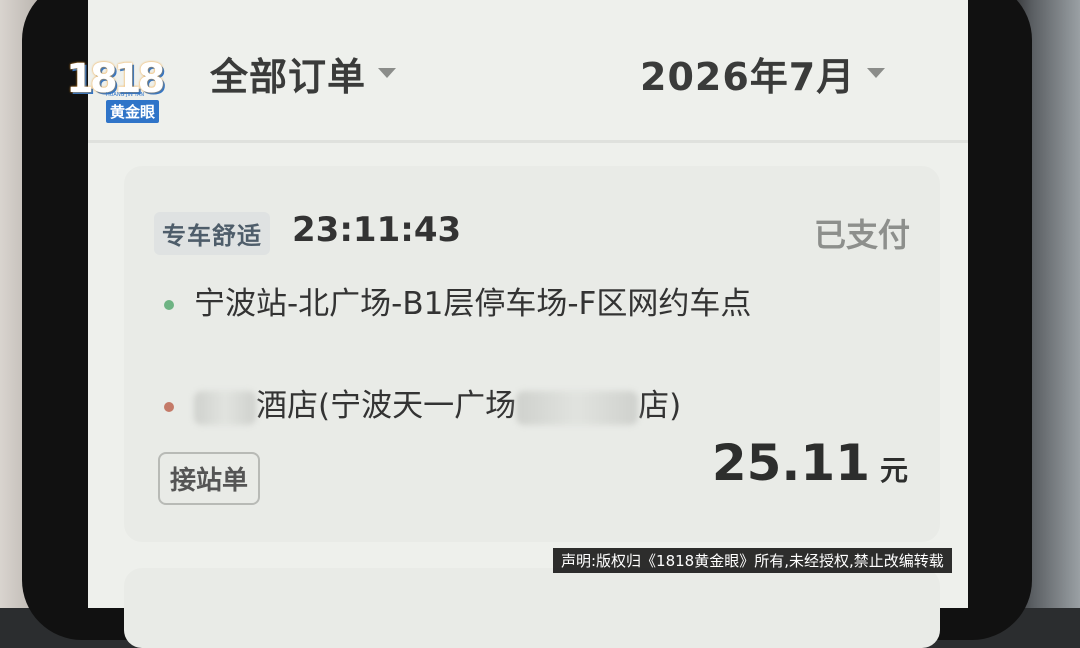 The image size is (1080, 648). Describe the element at coordinates (133, 111) in the screenshot. I see `logo-subtitle: 黄金眼` at that location.